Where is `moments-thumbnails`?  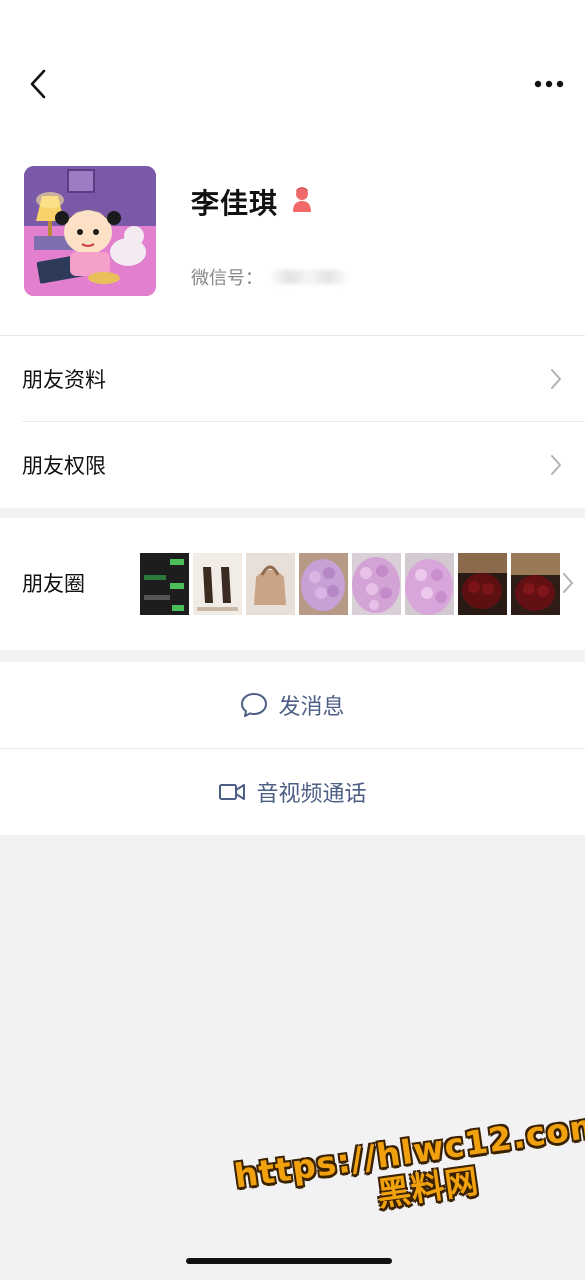
moments-thumbnails is located at coordinates (350, 584).